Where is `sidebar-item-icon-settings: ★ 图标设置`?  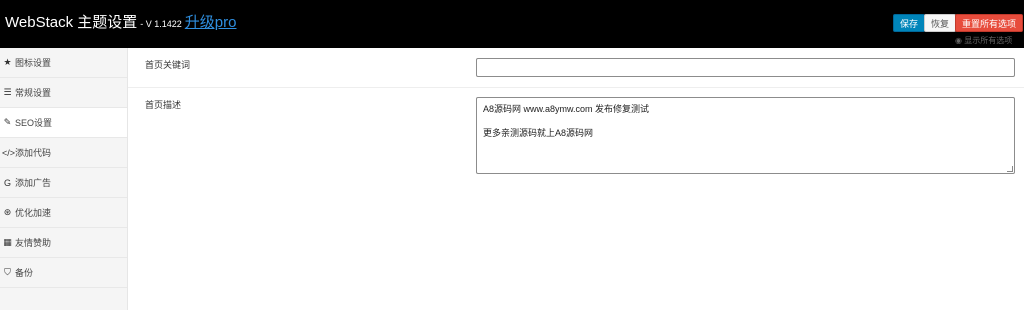
sidebar-item-icon-settings: ★ 图标设置 is located at coordinates (63, 63).